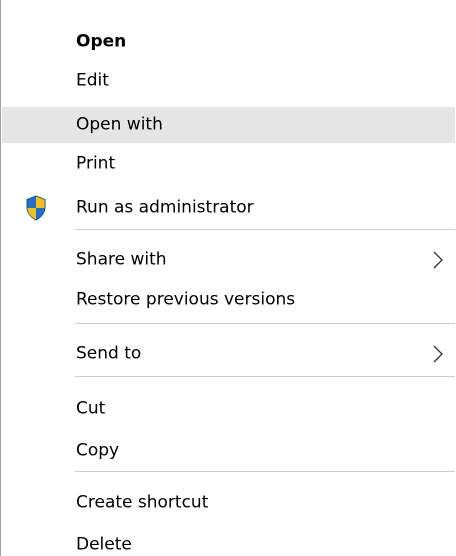  Describe the element at coordinates (228, 260) in the screenshot. I see `menu-item-share-with: Share with` at that location.